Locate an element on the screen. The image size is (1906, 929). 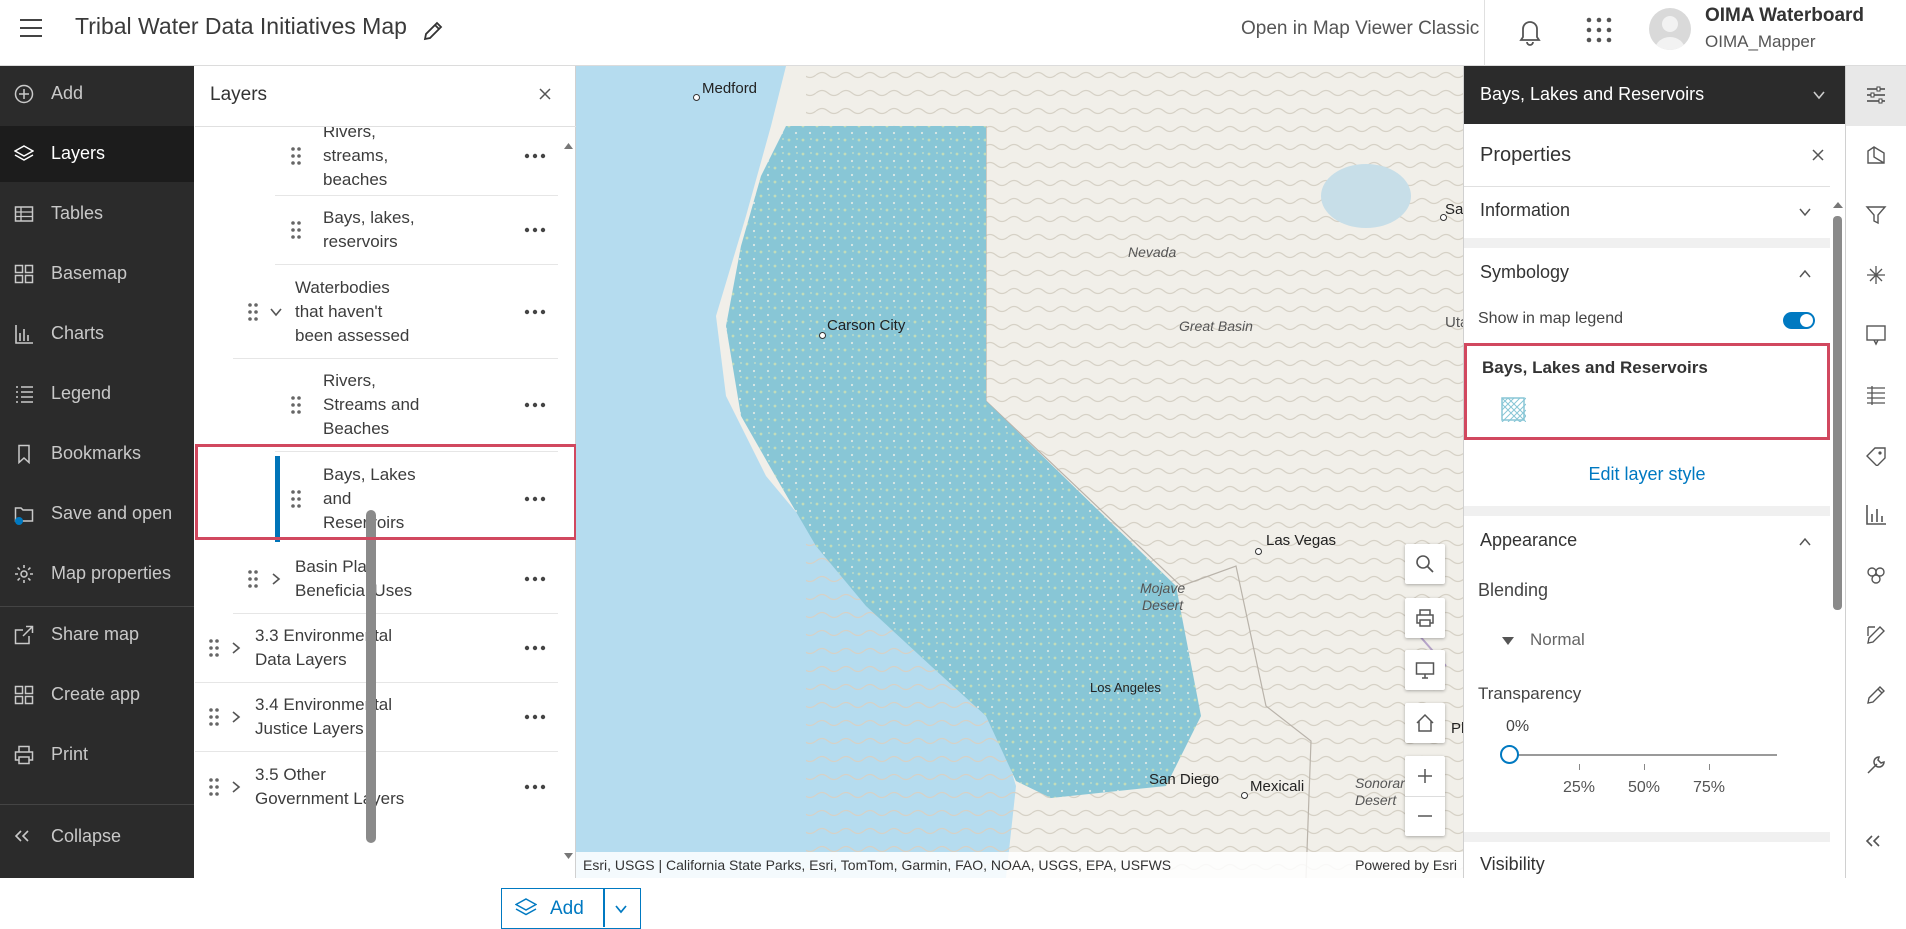
nav-legend: Legend is located at coordinates (97, 394).